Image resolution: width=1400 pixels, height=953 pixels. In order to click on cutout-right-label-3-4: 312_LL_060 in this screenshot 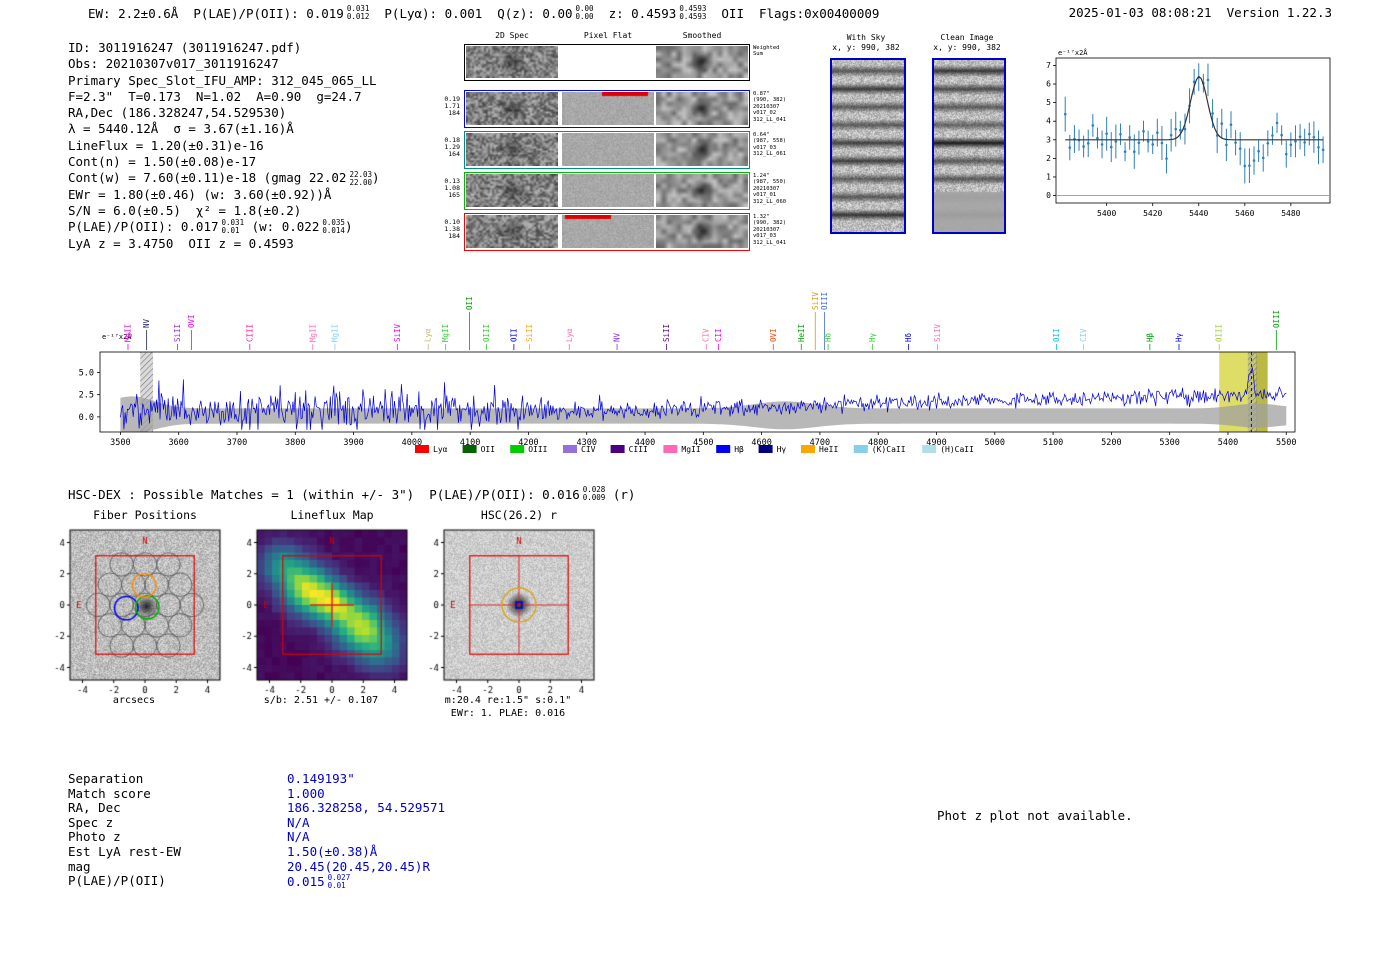, I will do `click(770, 201)`.